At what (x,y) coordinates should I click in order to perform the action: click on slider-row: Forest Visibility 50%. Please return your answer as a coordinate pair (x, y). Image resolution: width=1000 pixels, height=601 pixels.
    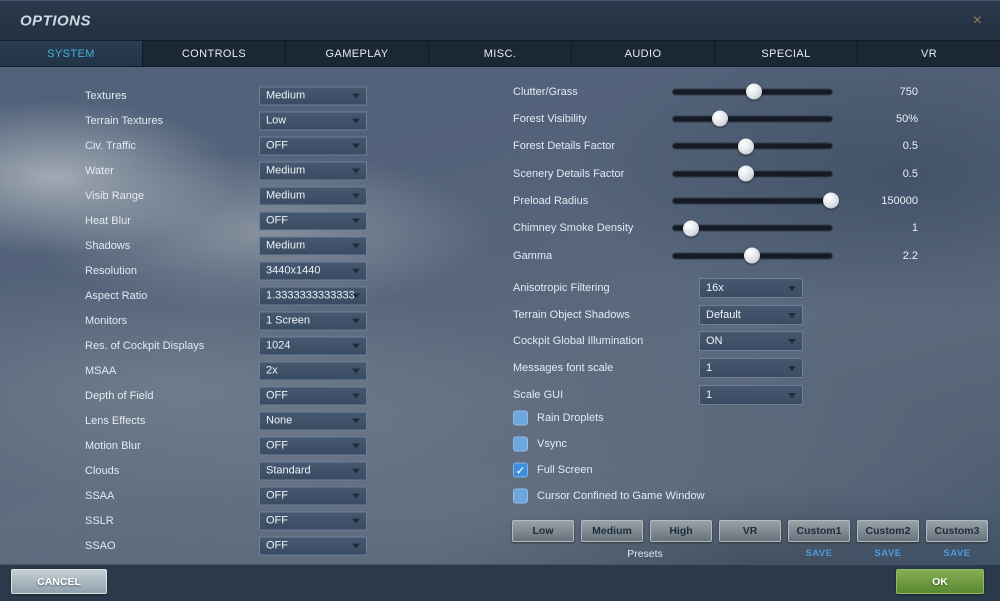
    Looking at the image, I should click on (500, 118).